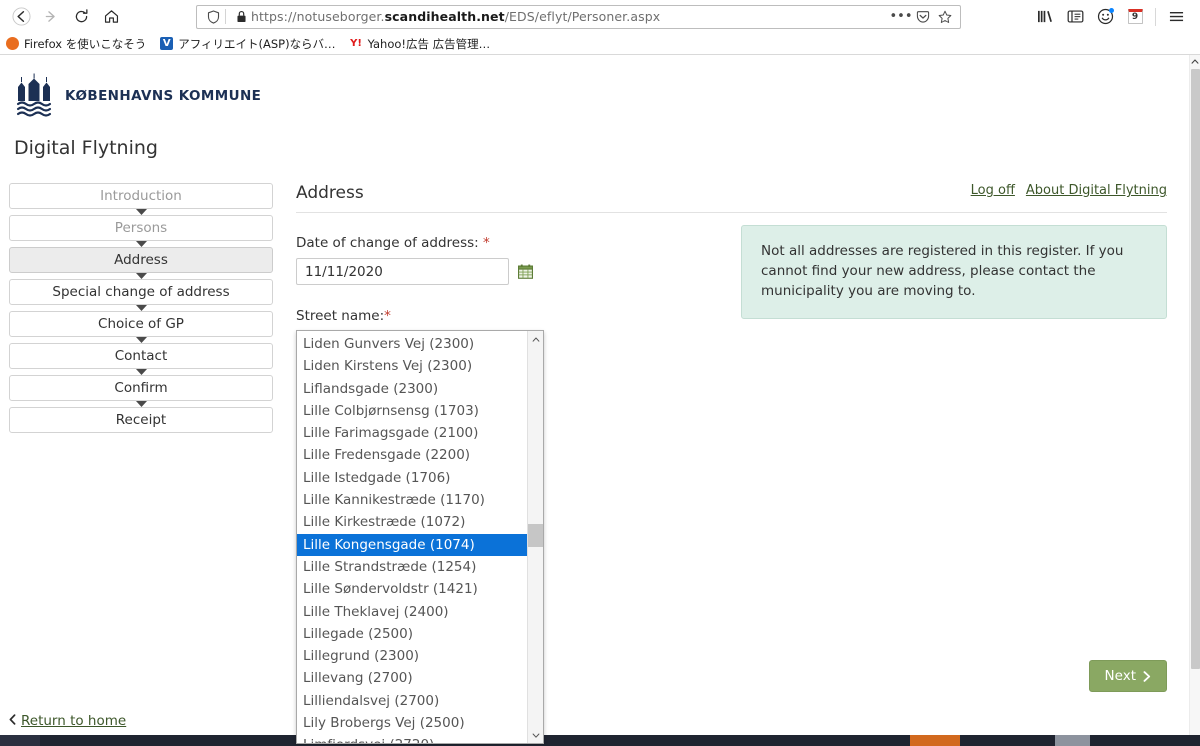 Image resolution: width=1200 pixels, height=746 pixels. I want to click on yahoo-icon: Y!, so click(356, 43).